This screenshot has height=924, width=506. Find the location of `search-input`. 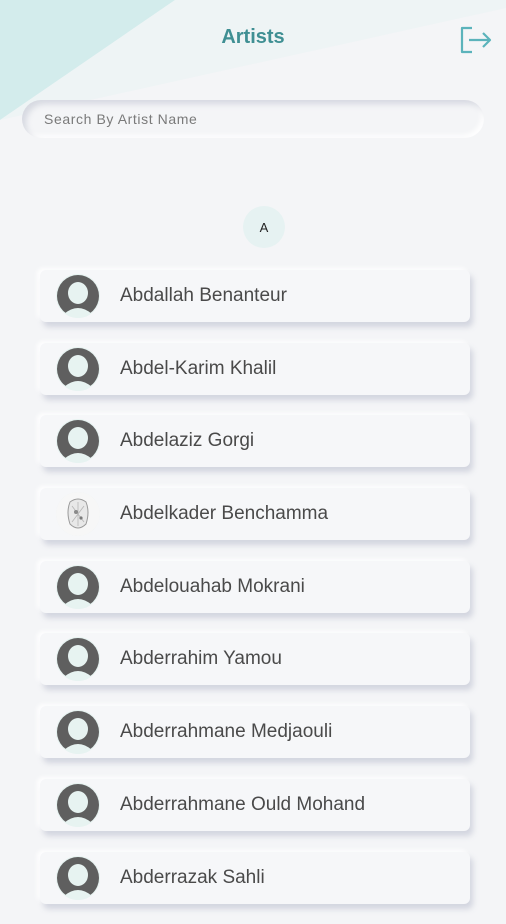

search-input is located at coordinates (253, 119).